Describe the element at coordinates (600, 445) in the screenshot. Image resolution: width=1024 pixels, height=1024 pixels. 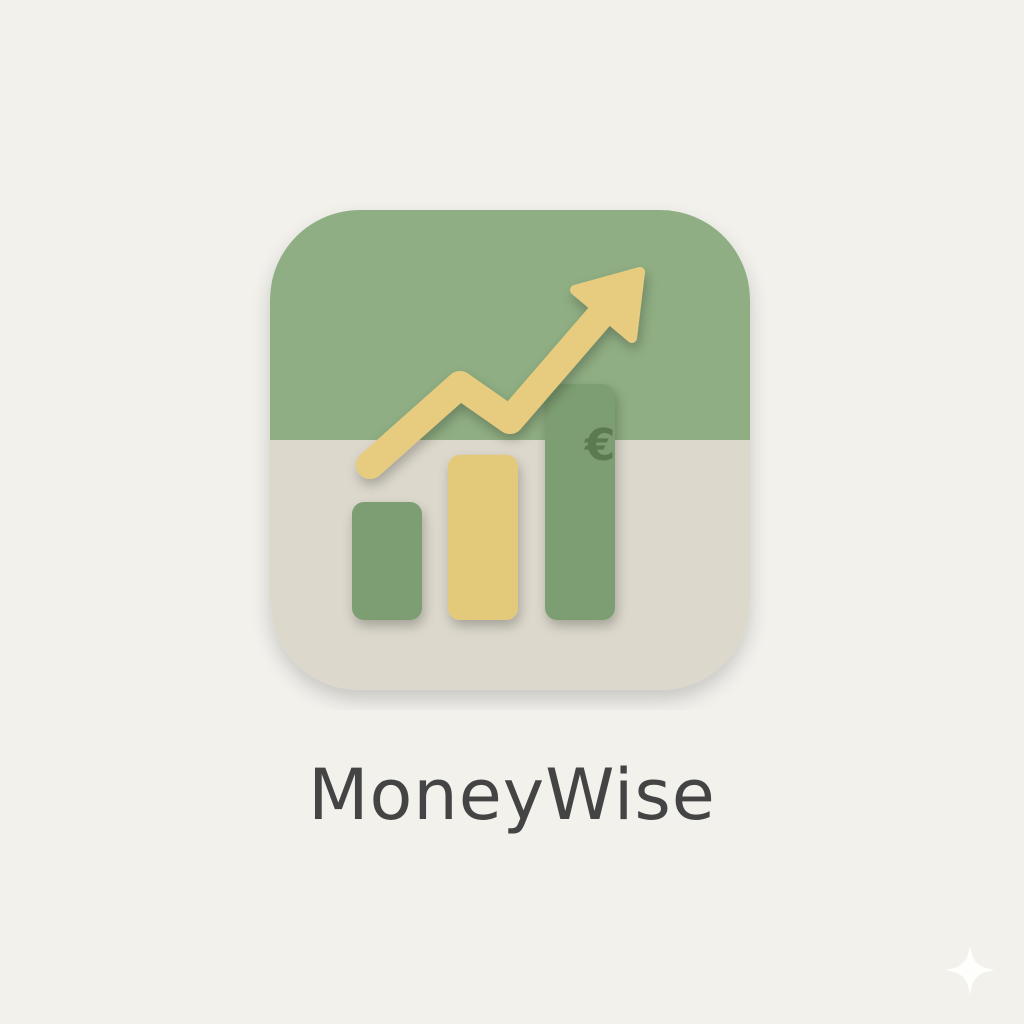
I see `euro-icon: €` at that location.